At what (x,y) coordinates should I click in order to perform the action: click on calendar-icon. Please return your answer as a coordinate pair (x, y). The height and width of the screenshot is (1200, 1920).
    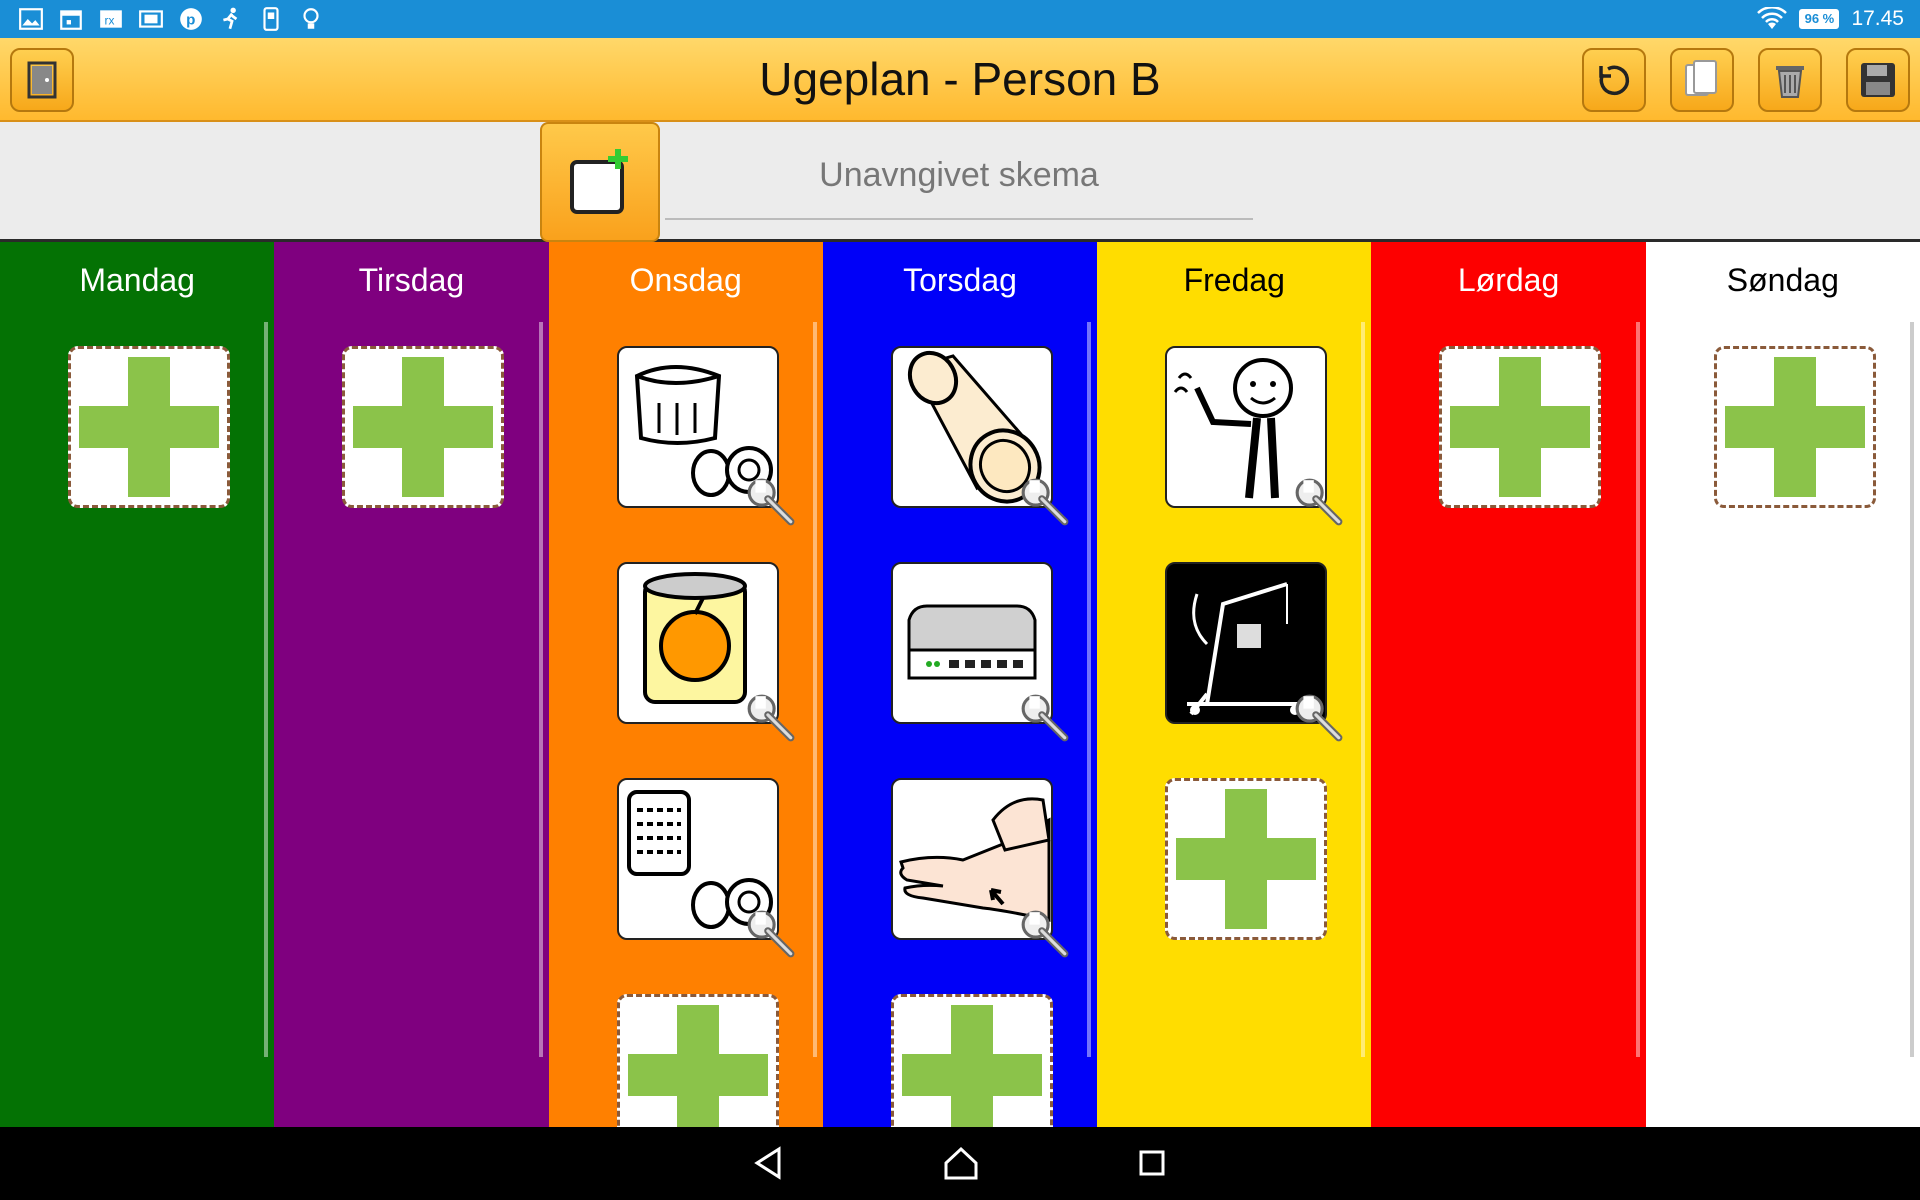
    Looking at the image, I should click on (71, 20).